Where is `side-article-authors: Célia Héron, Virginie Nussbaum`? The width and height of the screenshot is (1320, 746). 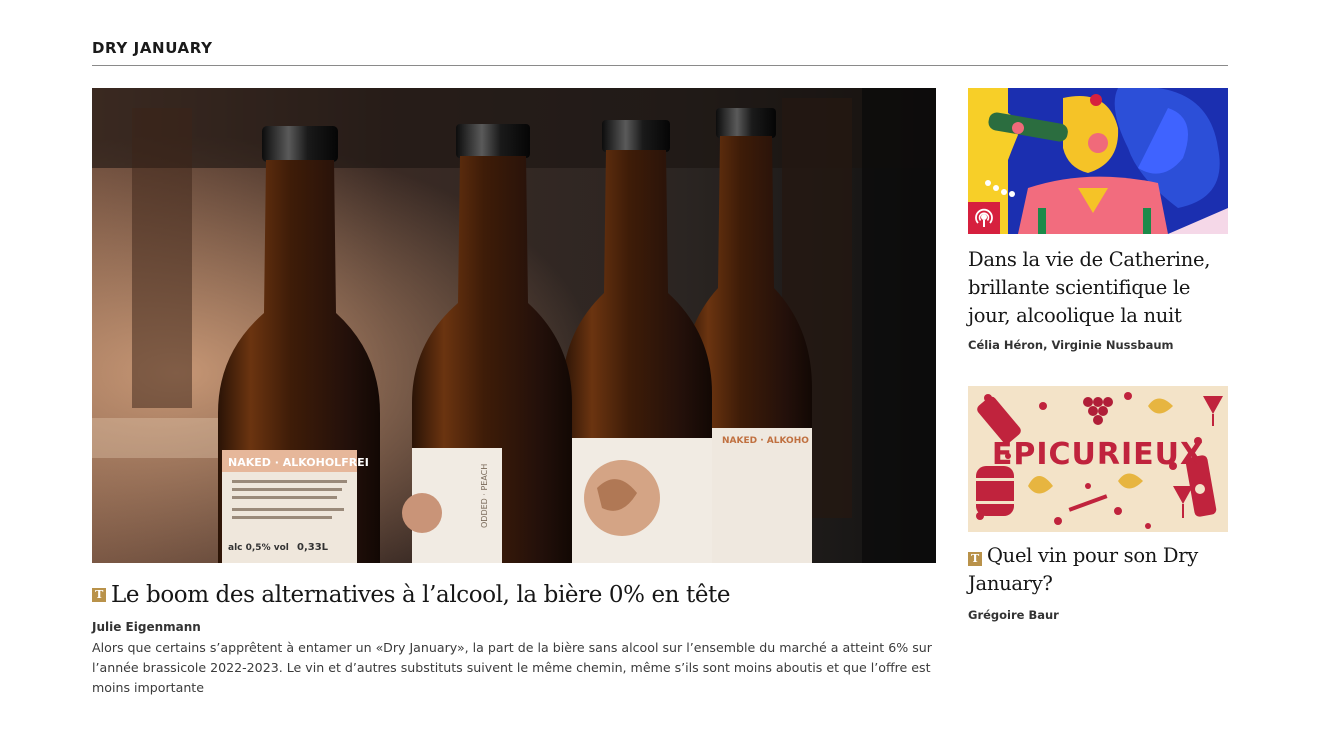
side-article-authors: Célia Héron, Virginie Nussbaum is located at coordinates (1098, 345).